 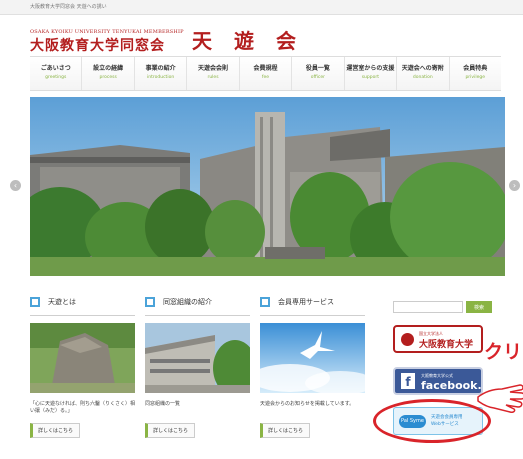 I want to click on chevron-left-icon: ‹, so click(x=15, y=185).